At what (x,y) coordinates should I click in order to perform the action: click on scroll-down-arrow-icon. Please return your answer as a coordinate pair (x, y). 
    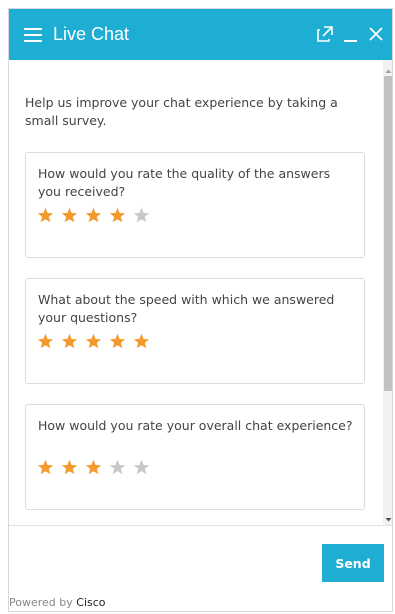
    Looking at the image, I should click on (387, 517).